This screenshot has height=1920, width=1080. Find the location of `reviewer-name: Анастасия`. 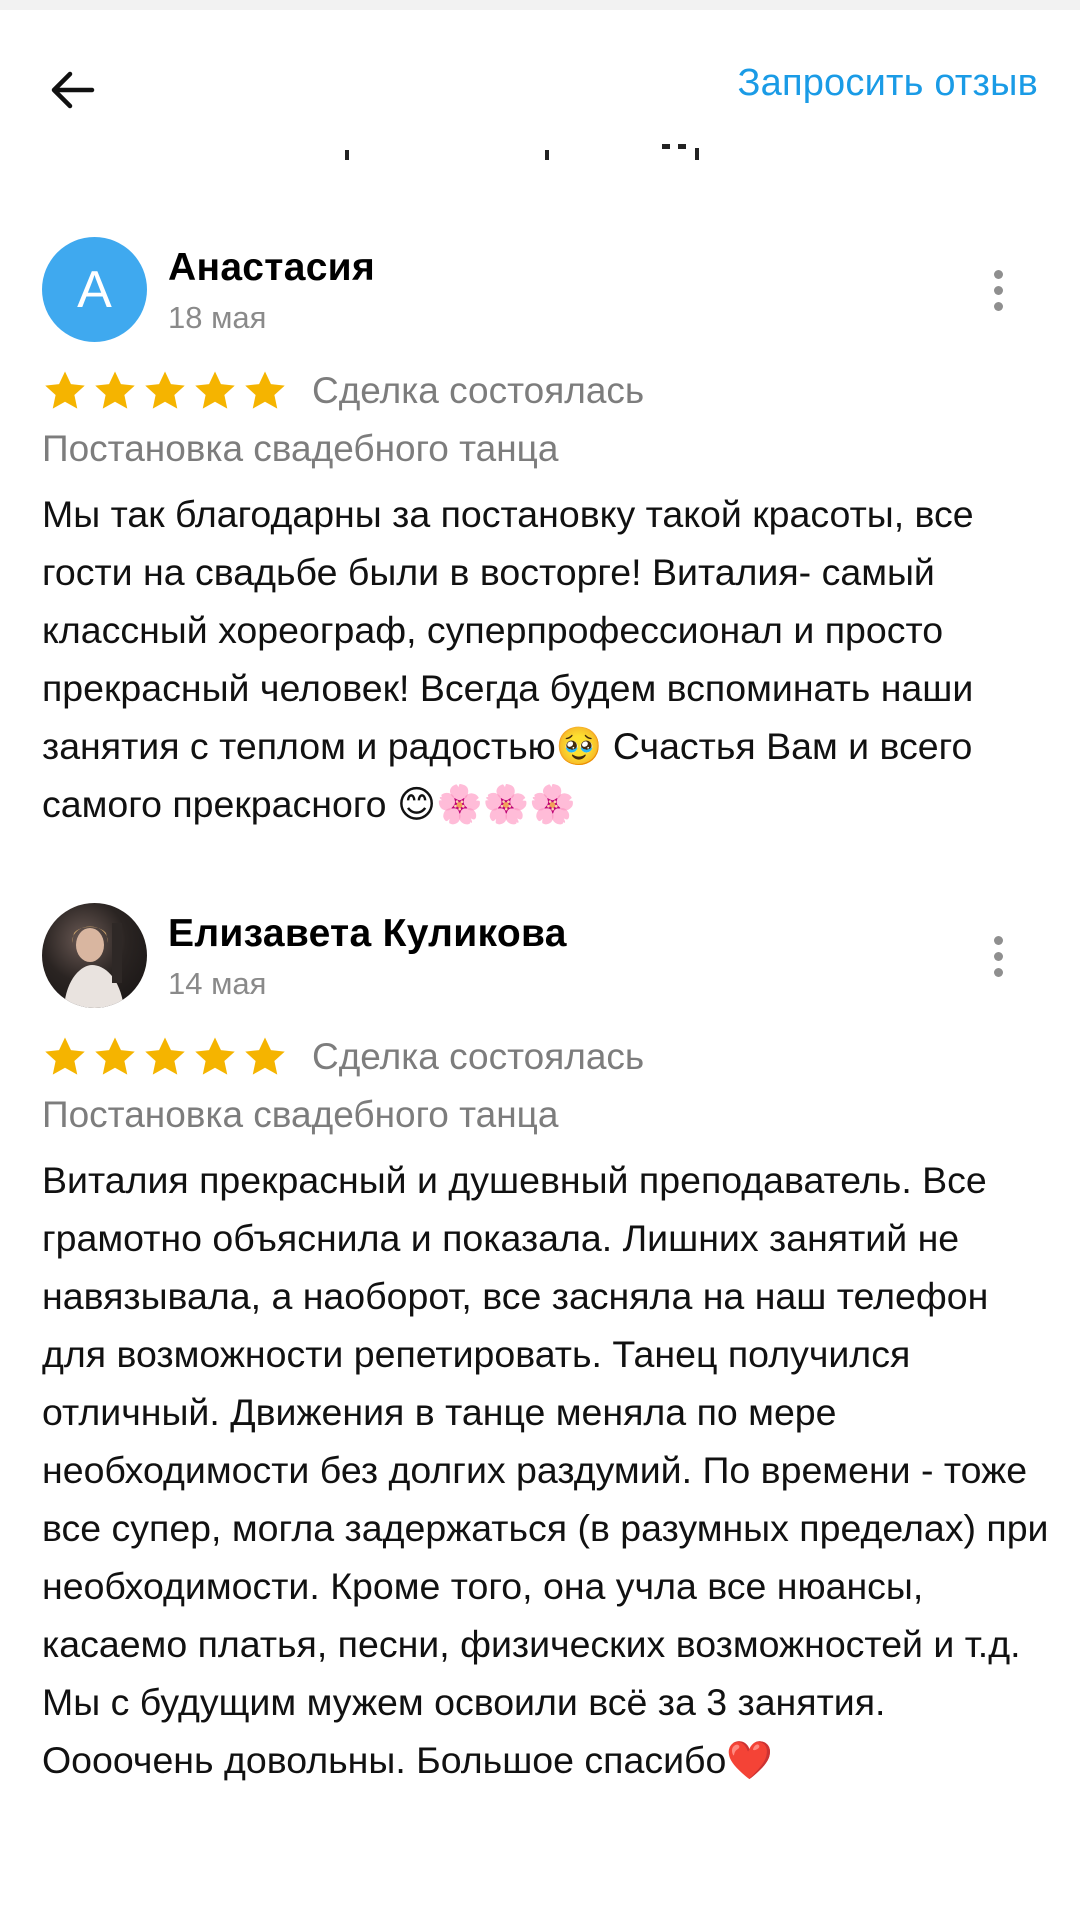

reviewer-name: Анастасия is located at coordinates (271, 268).